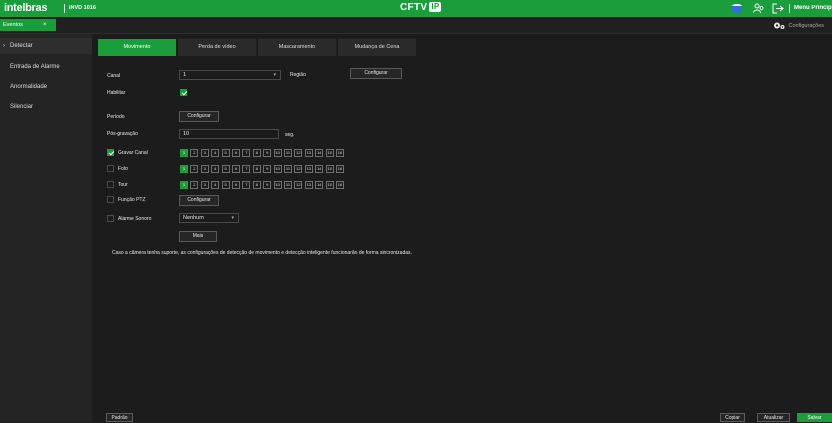 The image size is (832, 423). What do you see at coordinates (116, 93) in the screenshot?
I see `habilitar-label: Habilitar` at bounding box center [116, 93].